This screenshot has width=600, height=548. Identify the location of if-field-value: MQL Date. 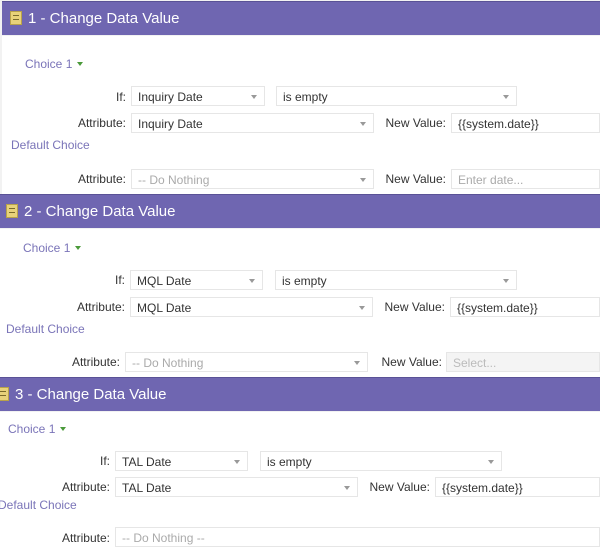
(164, 281).